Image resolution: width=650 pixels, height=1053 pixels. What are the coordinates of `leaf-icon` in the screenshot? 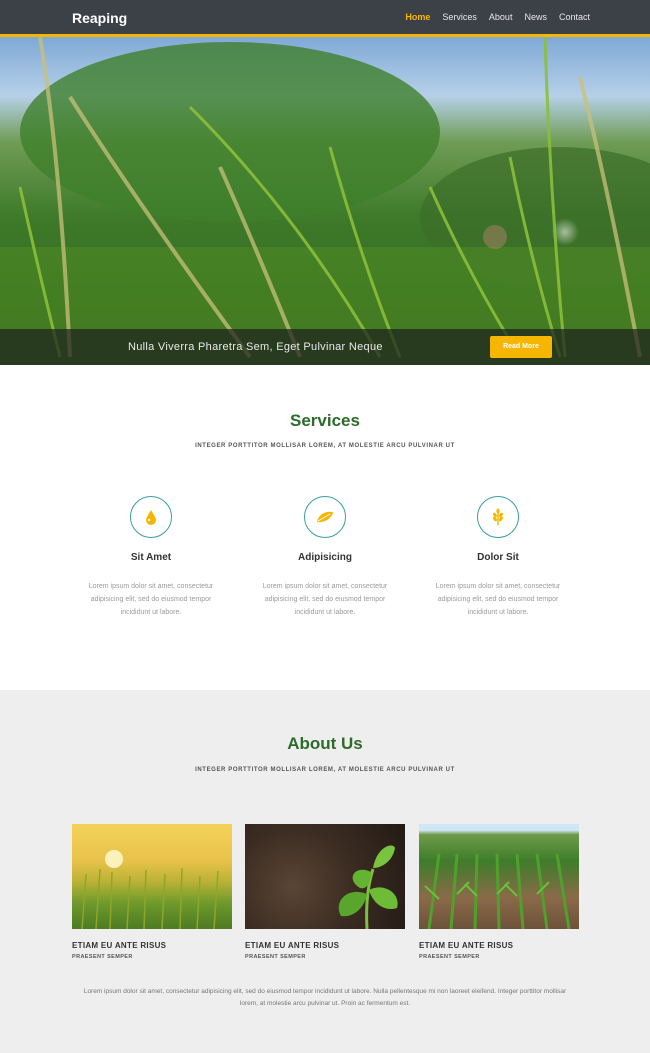 It's located at (325, 517).